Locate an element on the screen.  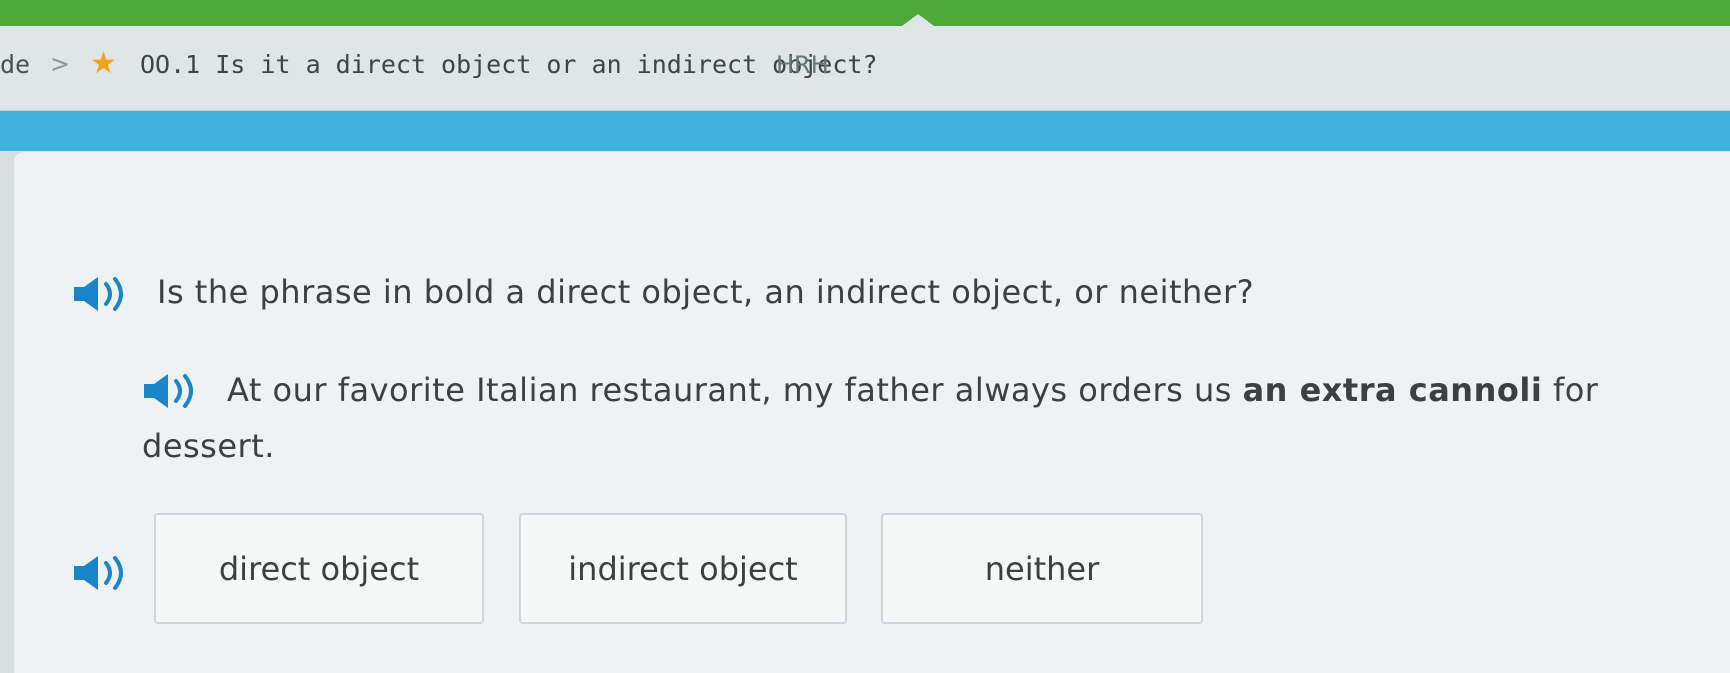
choices-speaker-button is located at coordinates (100, 573).